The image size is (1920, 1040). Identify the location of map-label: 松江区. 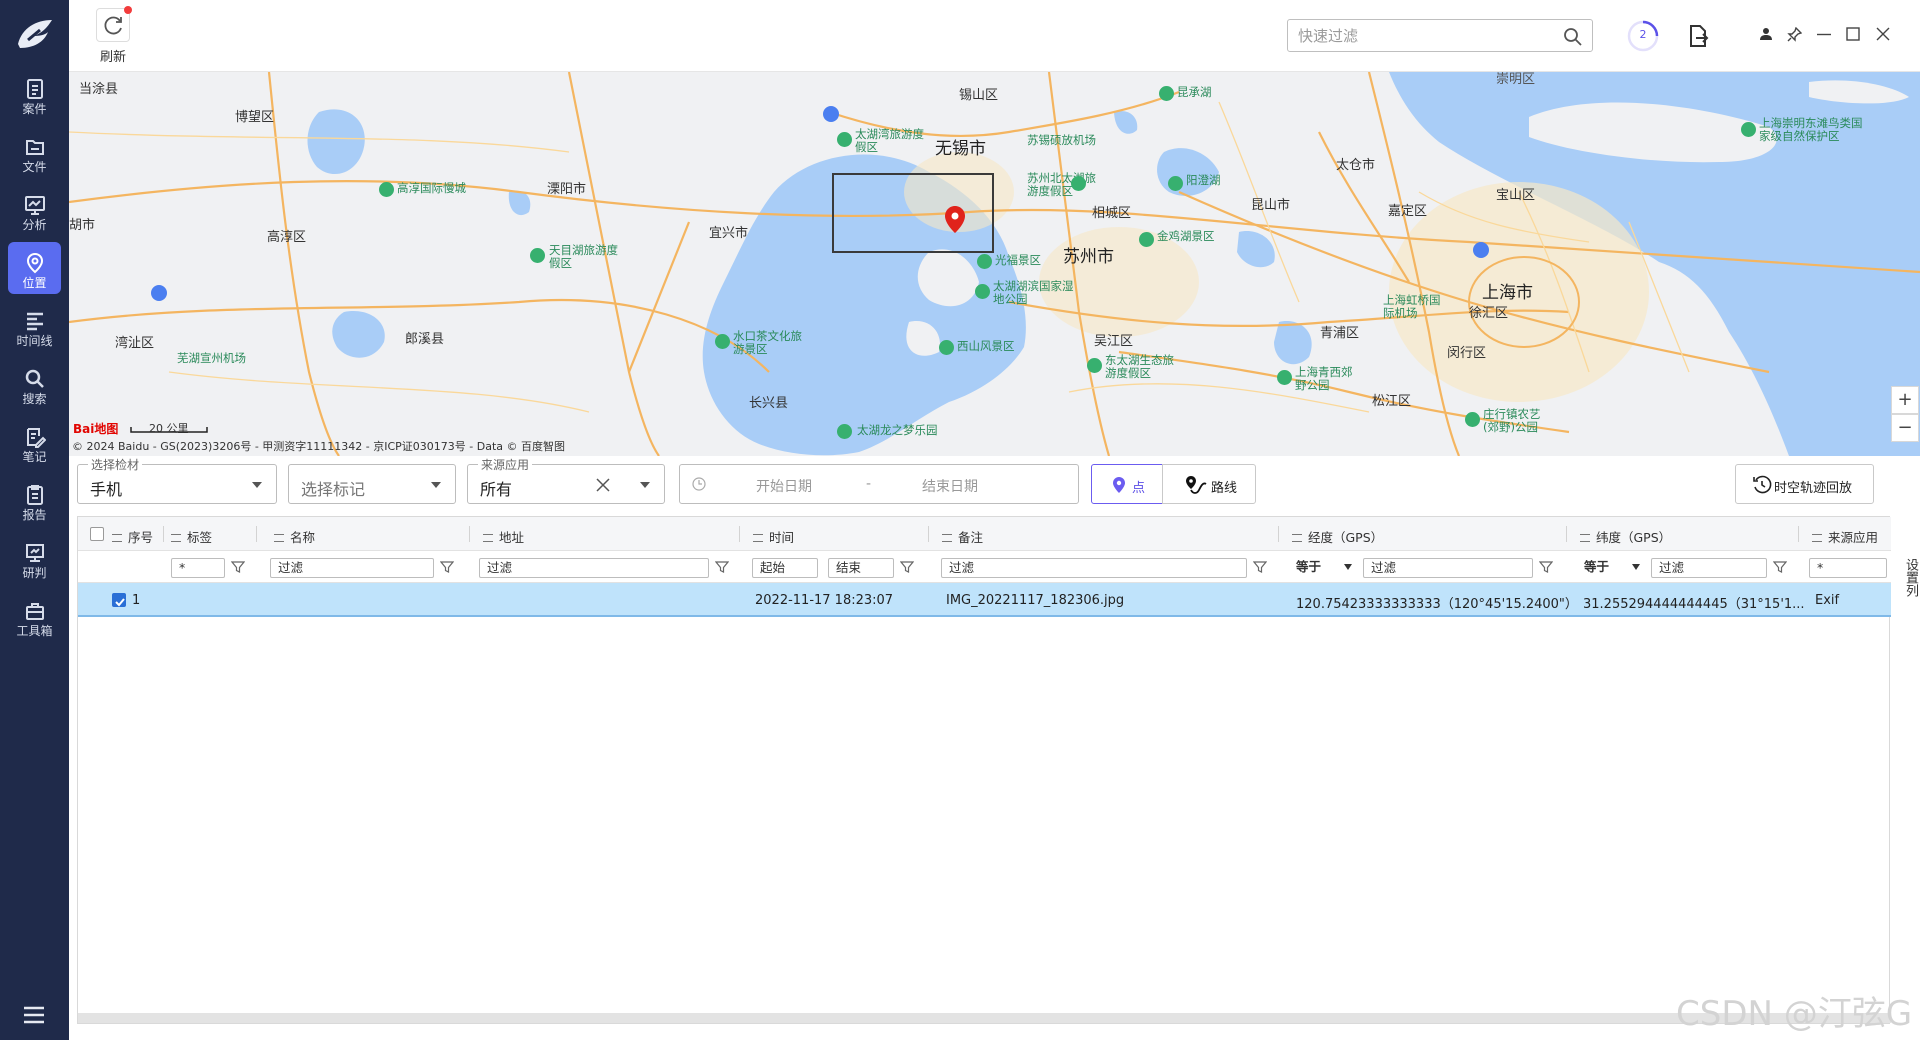
(1392, 401).